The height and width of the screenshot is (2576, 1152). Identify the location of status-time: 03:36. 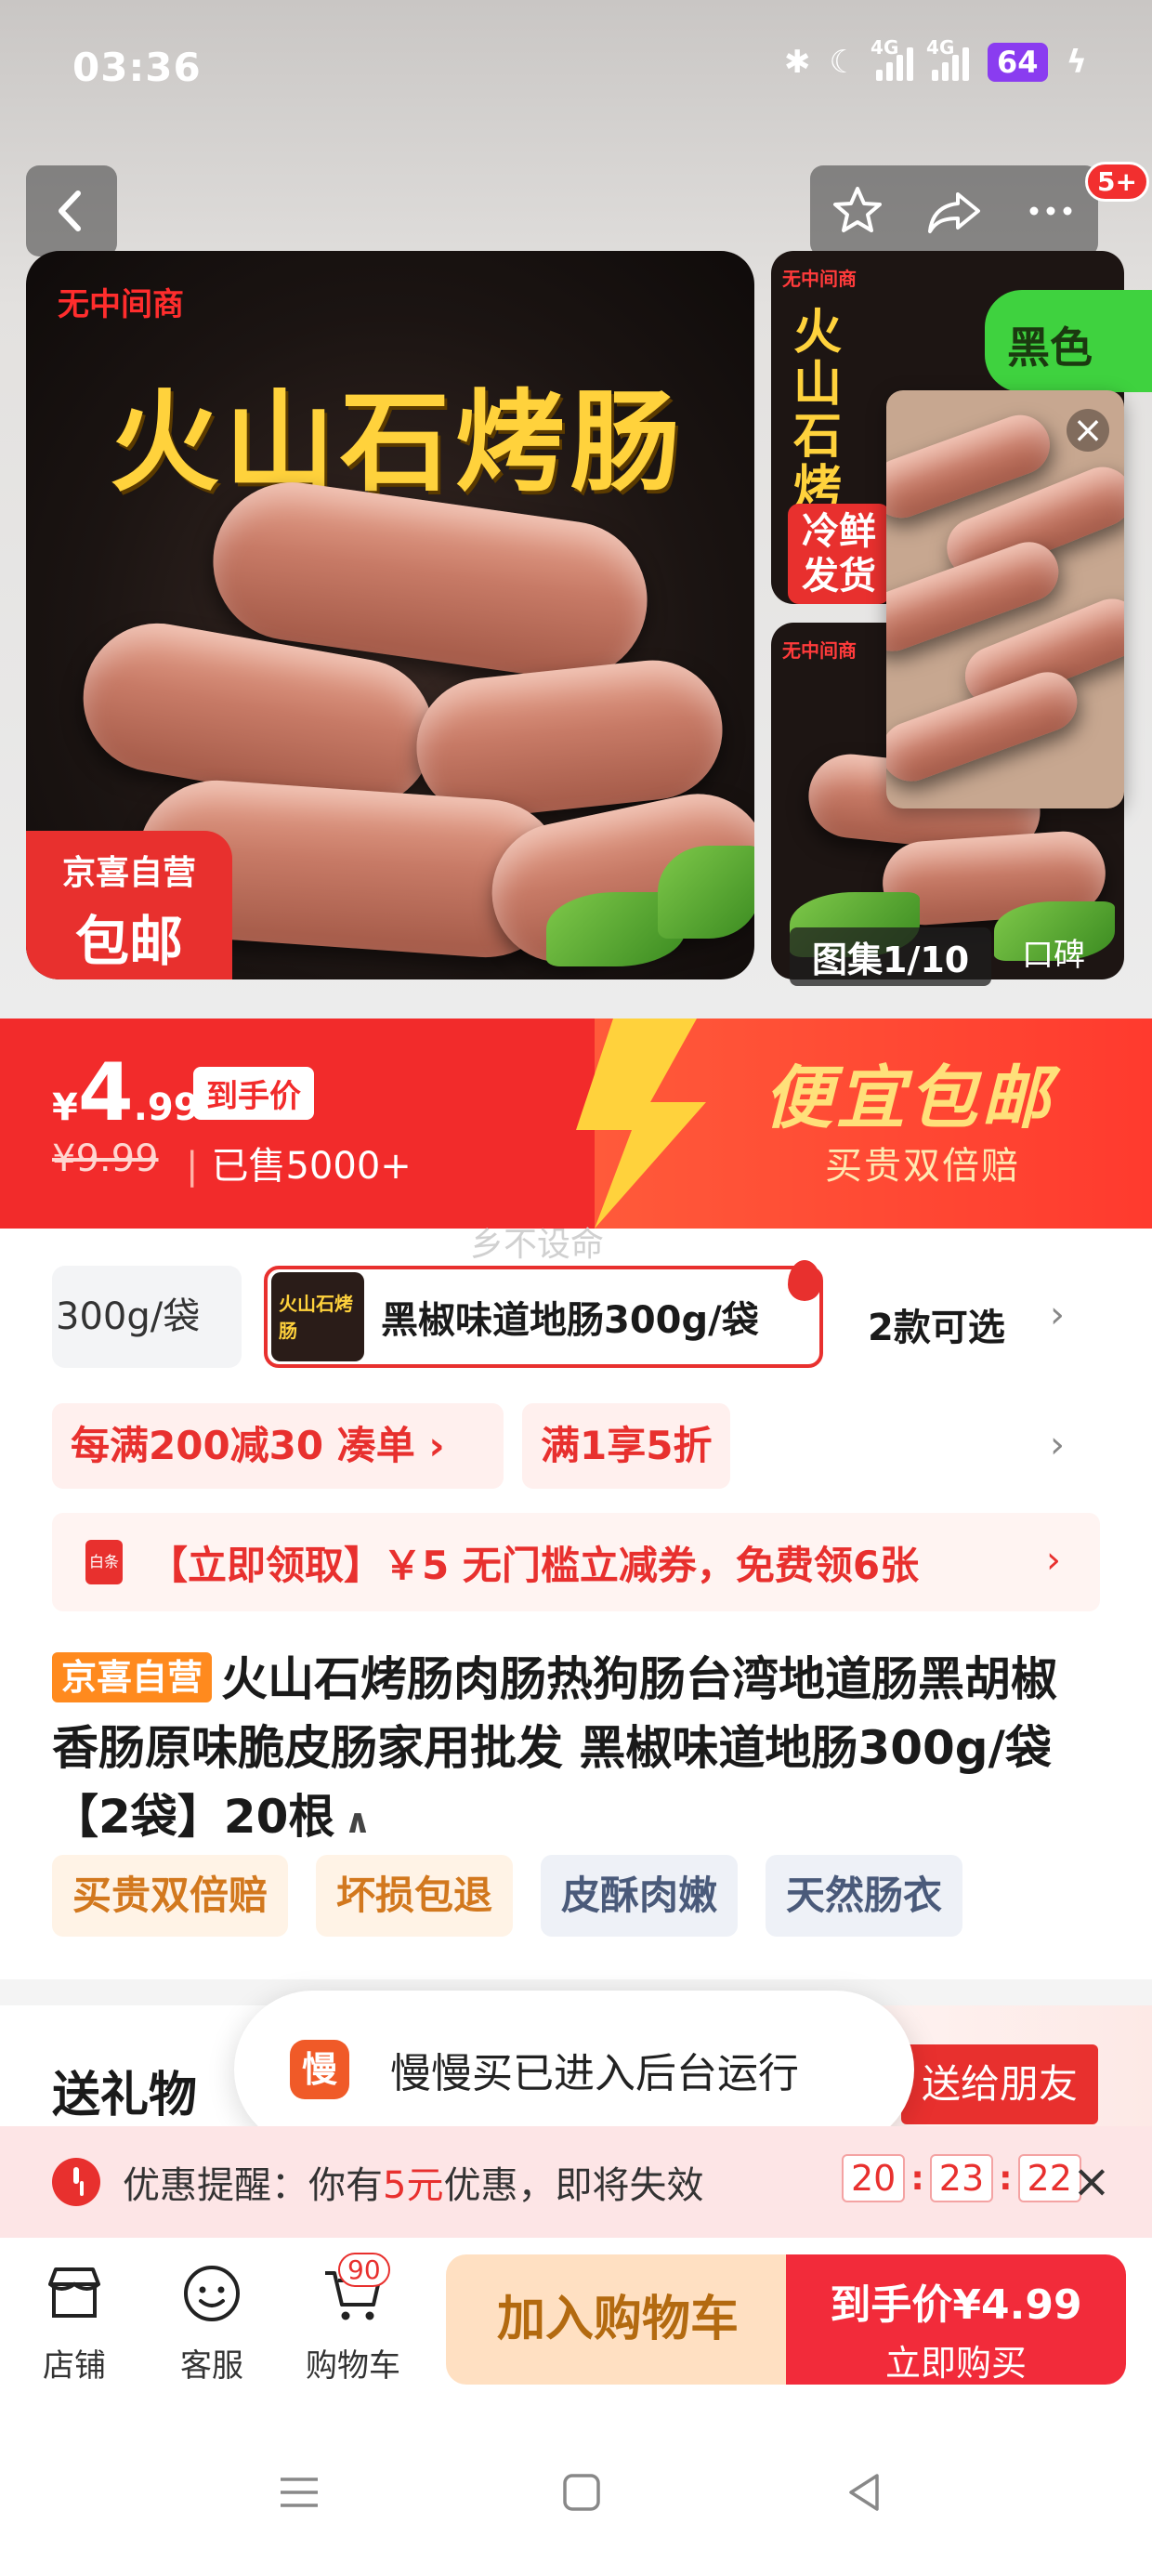
(137, 67).